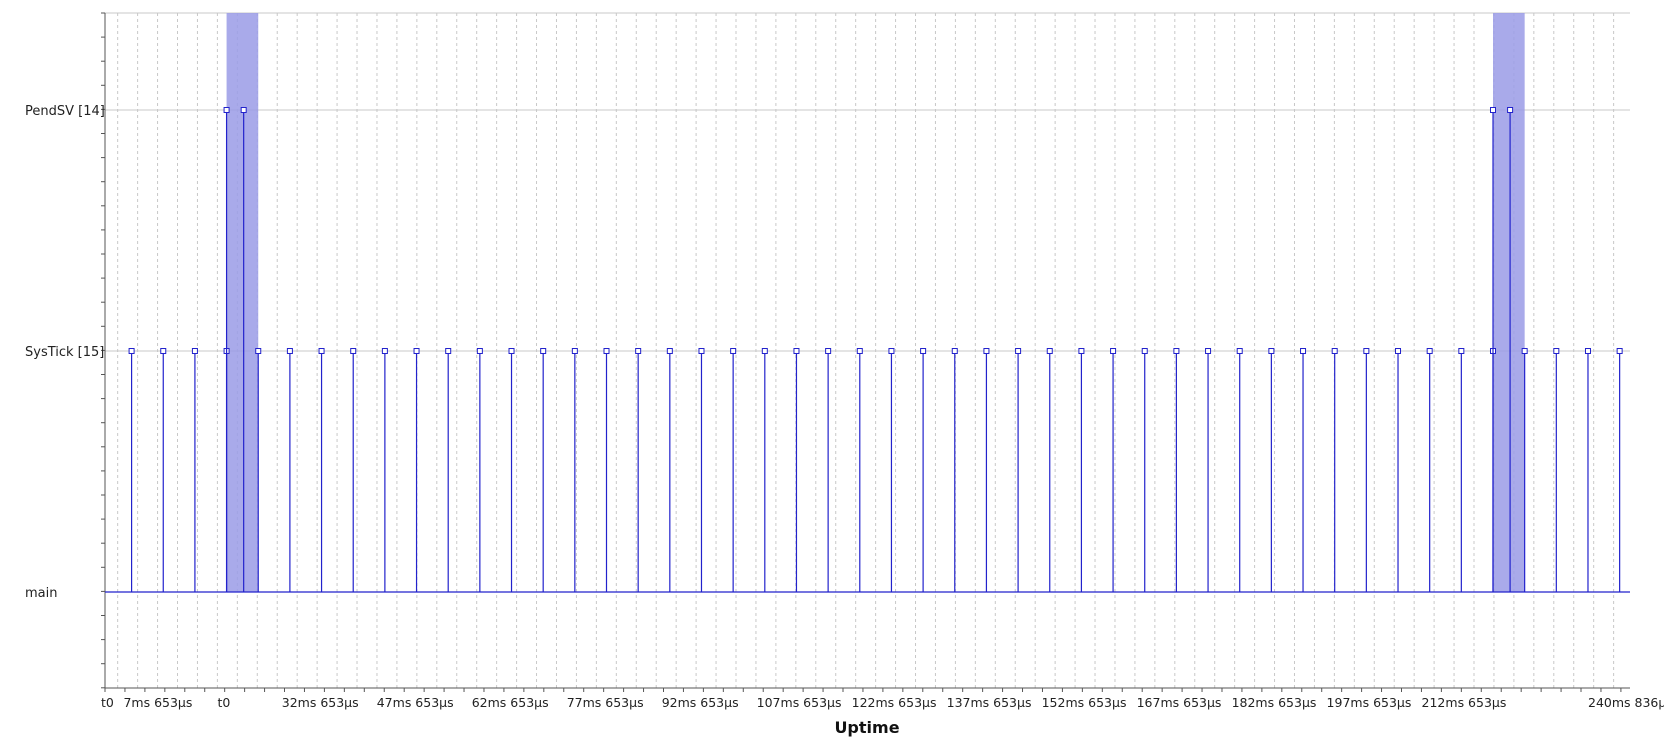 This screenshot has width=1664, height=741. Describe the element at coordinates (605, 702) in the screenshot. I see `x-tick-label: 77ms 653µs` at that location.